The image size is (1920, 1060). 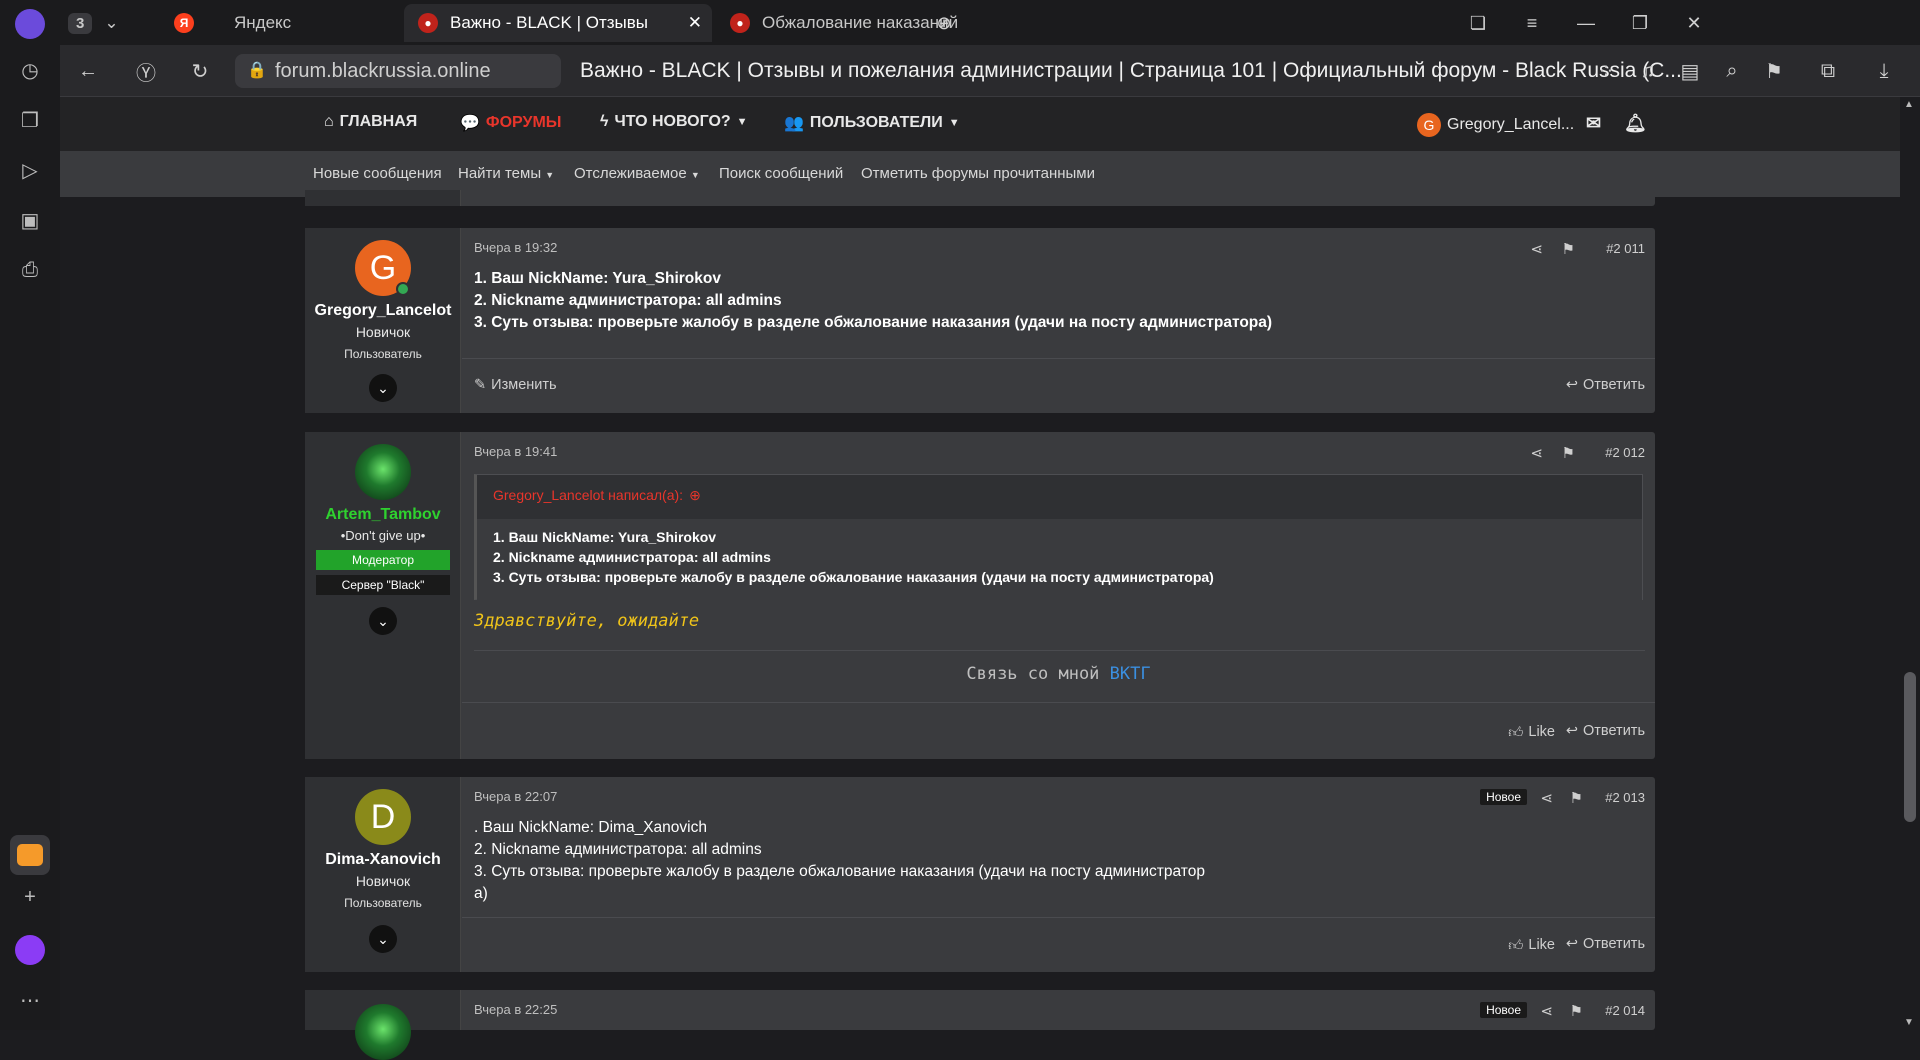 I want to click on yandex-icon: Ⓨ, so click(x=146, y=71).